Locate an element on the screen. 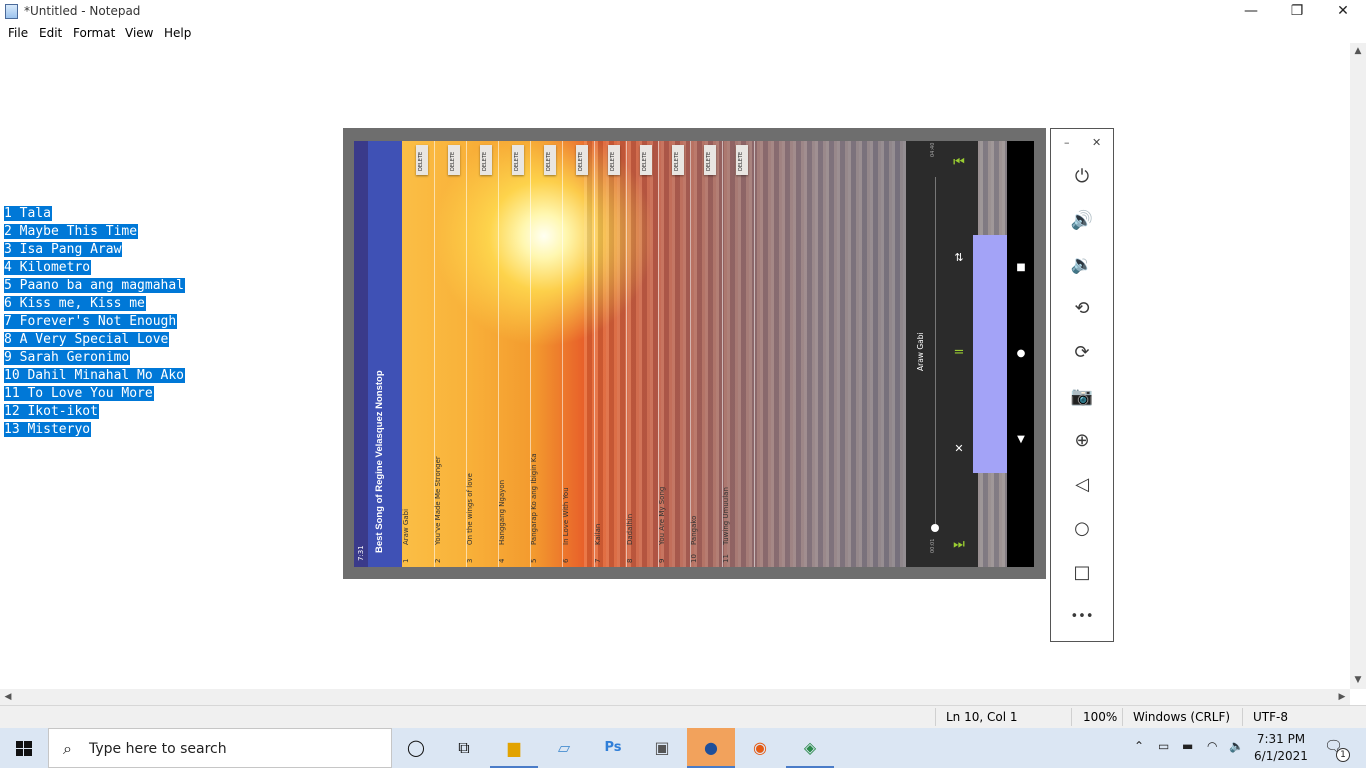 The width and height of the screenshot is (1366, 771). seek-bar is located at coordinates (935, 353).